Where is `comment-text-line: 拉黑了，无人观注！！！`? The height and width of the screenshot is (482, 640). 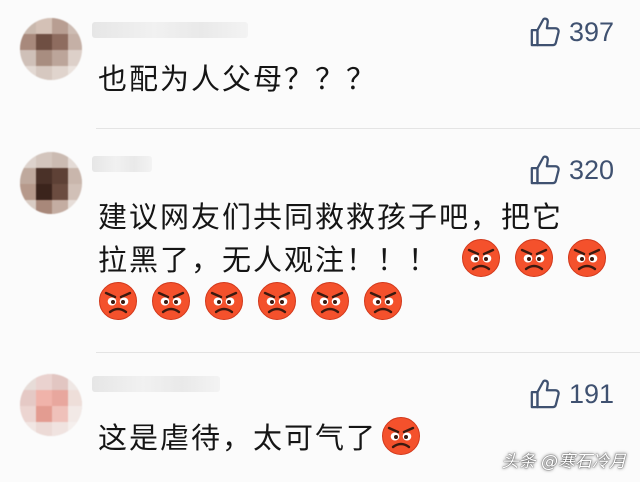 comment-text-line: 拉黑了，无人观注！！！ is located at coordinates (359, 259).